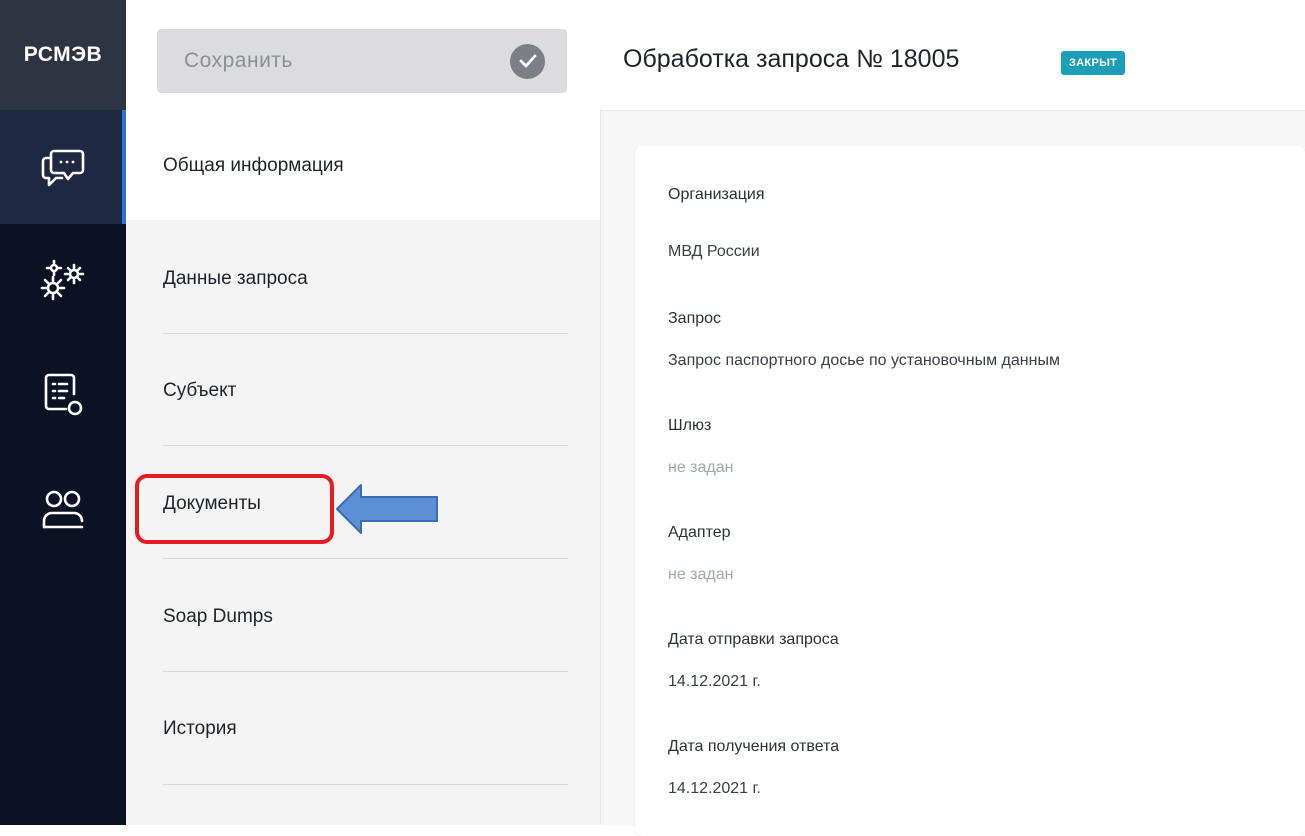 This screenshot has width=1305, height=836. Describe the element at coordinates (753, 639) in the screenshot. I see `field-label: Дата отправки запроса` at that location.